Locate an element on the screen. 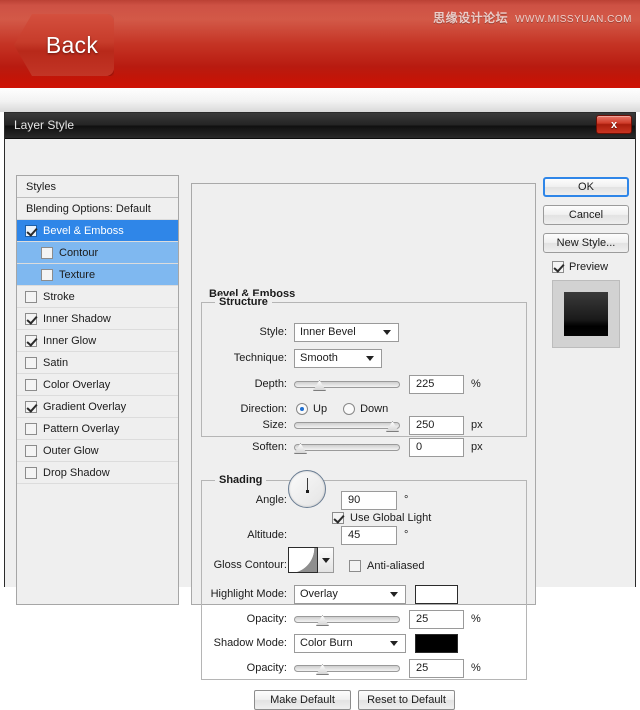 The width and height of the screenshot is (640, 710). sidebar-item-contour: Contour is located at coordinates (97, 253).